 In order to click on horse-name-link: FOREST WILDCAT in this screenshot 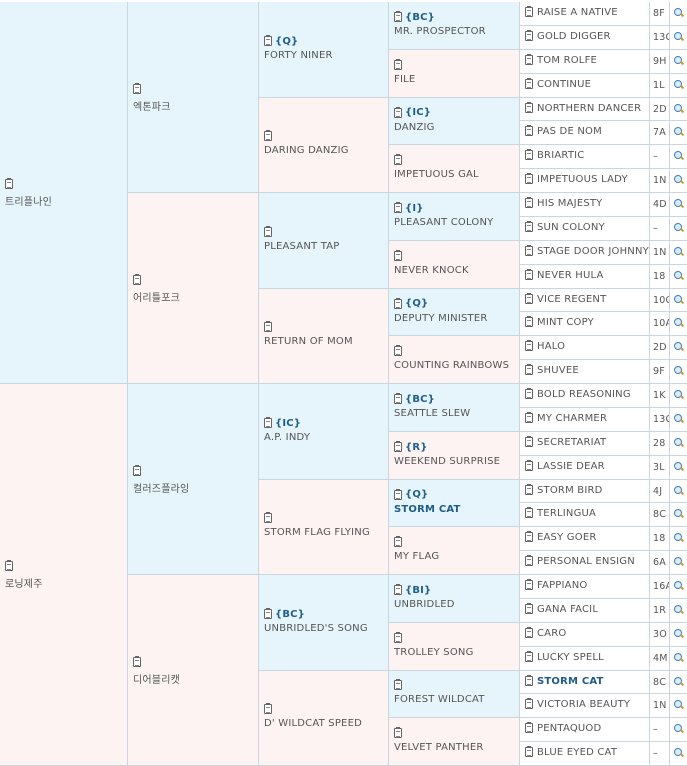, I will do `click(455, 699)`.